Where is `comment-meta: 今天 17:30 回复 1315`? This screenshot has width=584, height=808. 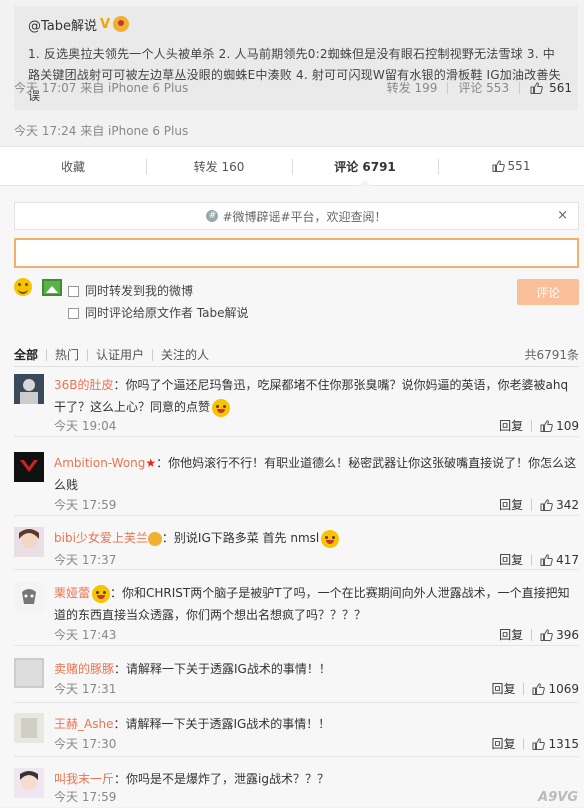 comment-meta: 今天 17:30 回复 1315 is located at coordinates (316, 743).